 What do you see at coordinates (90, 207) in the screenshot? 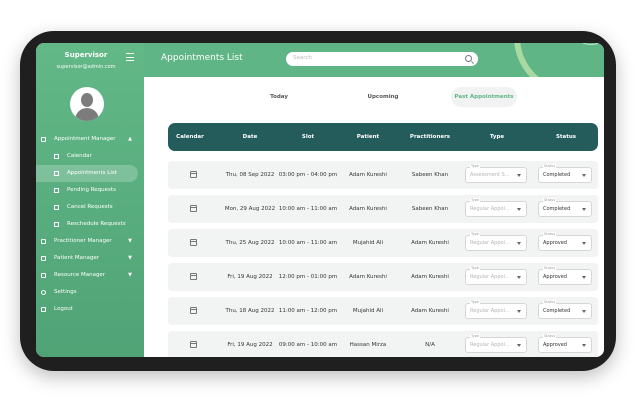
I see `sidebar-item-cancel-requests: Cancel Requests` at bounding box center [90, 207].